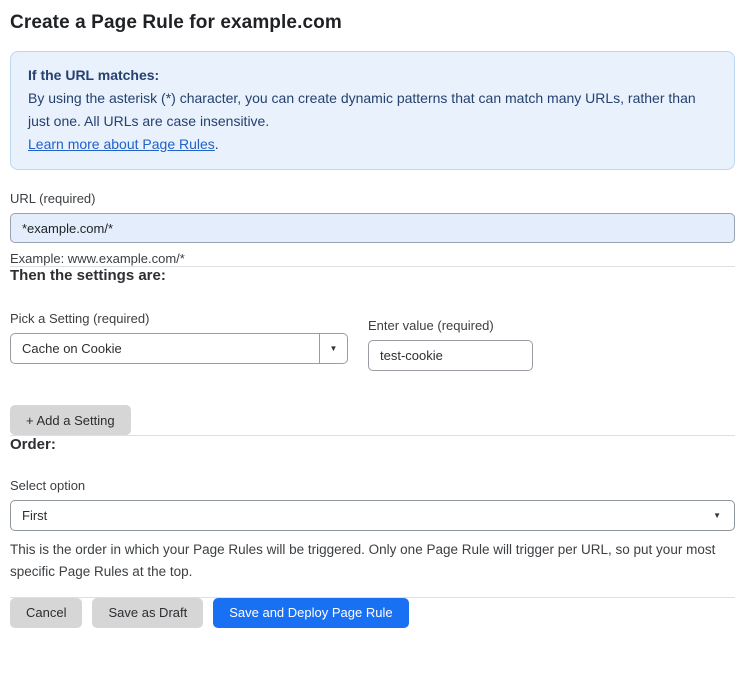  I want to click on info-box-link-line: Learn more about Page Rules., so click(372, 144).